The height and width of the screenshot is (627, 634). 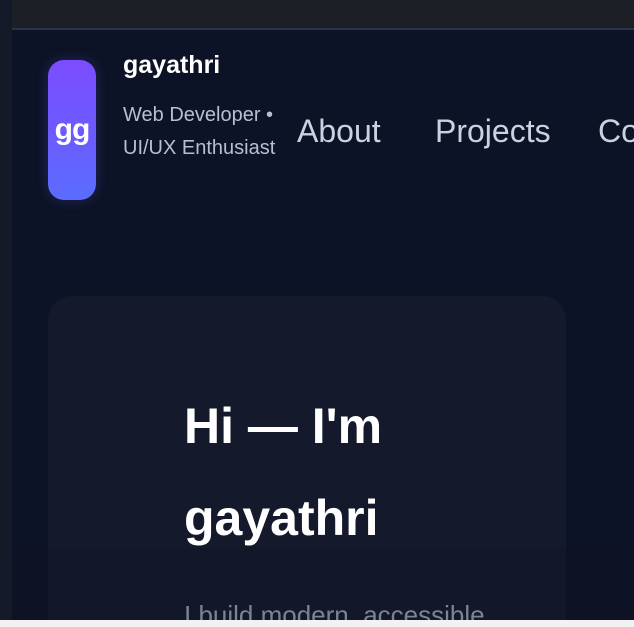 What do you see at coordinates (339, 131) in the screenshot?
I see `nav-link-about: About` at bounding box center [339, 131].